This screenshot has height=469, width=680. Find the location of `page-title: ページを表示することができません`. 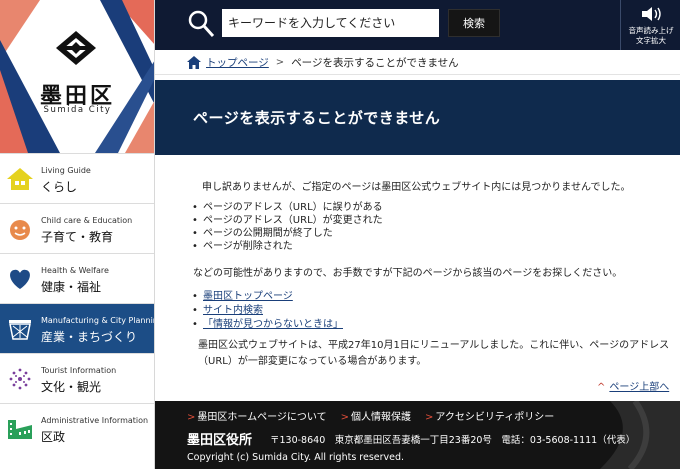

page-title: ページを表示することができません is located at coordinates (317, 118).